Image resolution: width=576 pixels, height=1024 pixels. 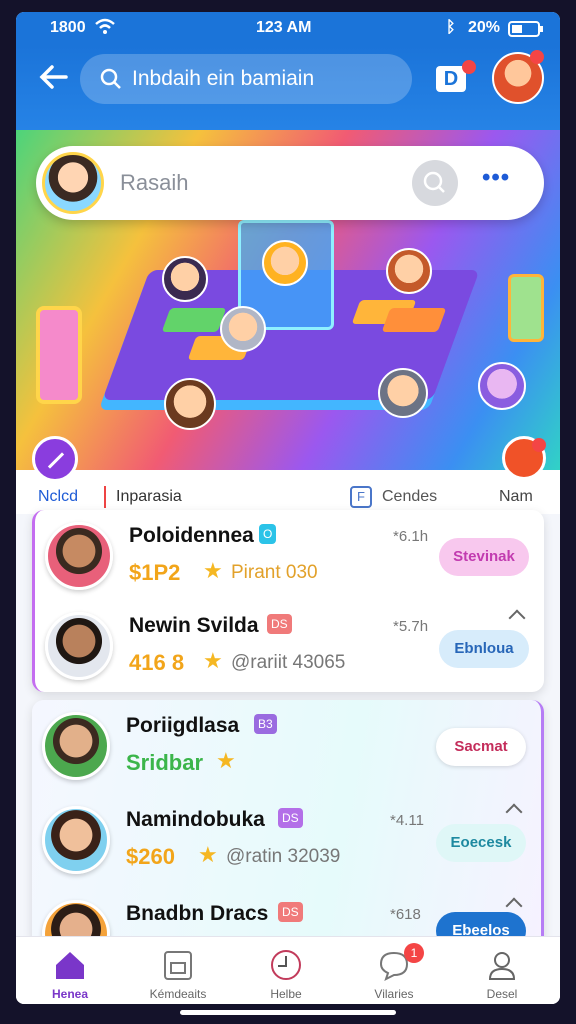 What do you see at coordinates (537, 57) in the screenshot?
I see `avatar-notification-dot` at bounding box center [537, 57].